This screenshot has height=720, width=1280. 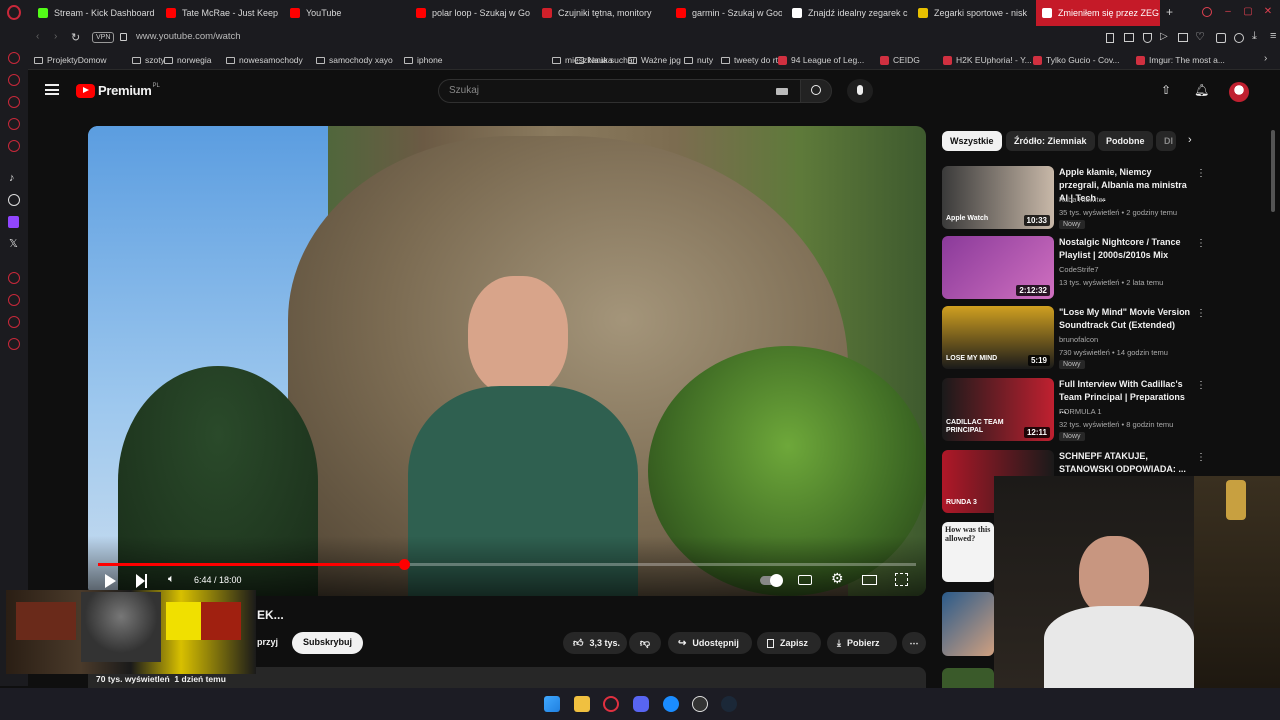 I want to click on steam-icon, so click(x=729, y=704).